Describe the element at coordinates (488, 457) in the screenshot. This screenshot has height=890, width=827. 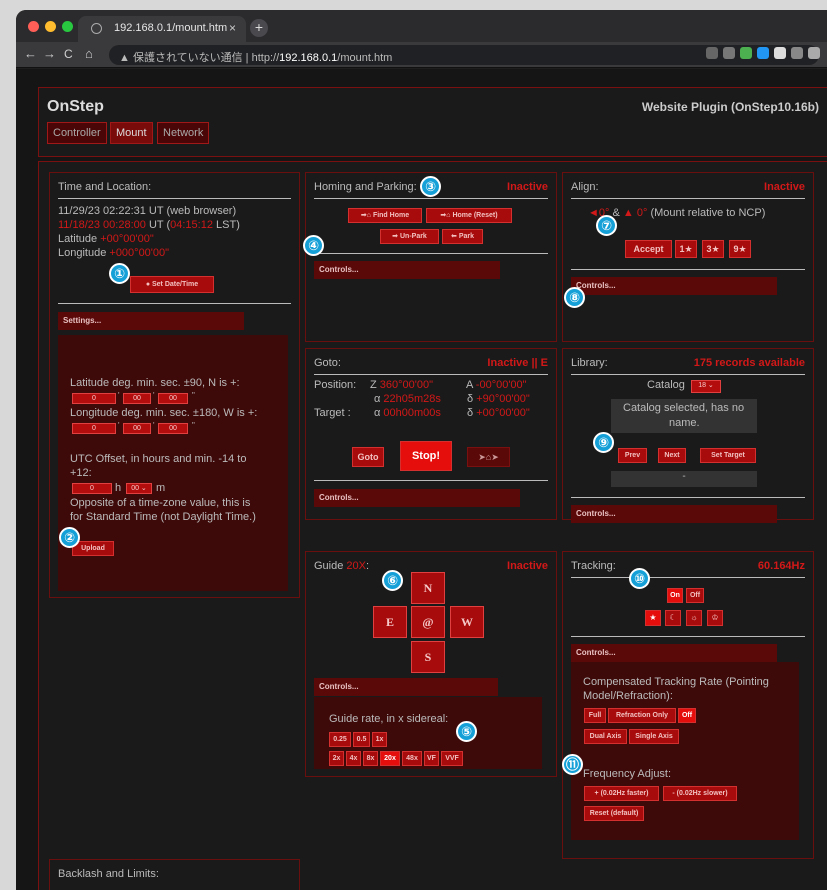
I see `goto-home-button: ➤⌂➤` at that location.